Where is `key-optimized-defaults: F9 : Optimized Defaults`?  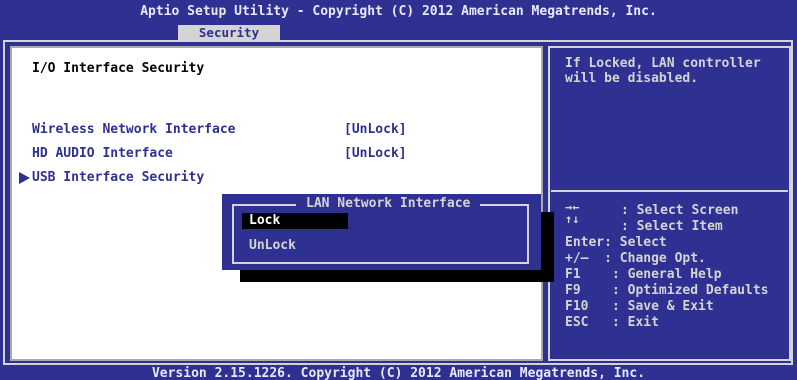 key-optimized-defaults: F9 : Optimized Defaults is located at coordinates (667, 290).